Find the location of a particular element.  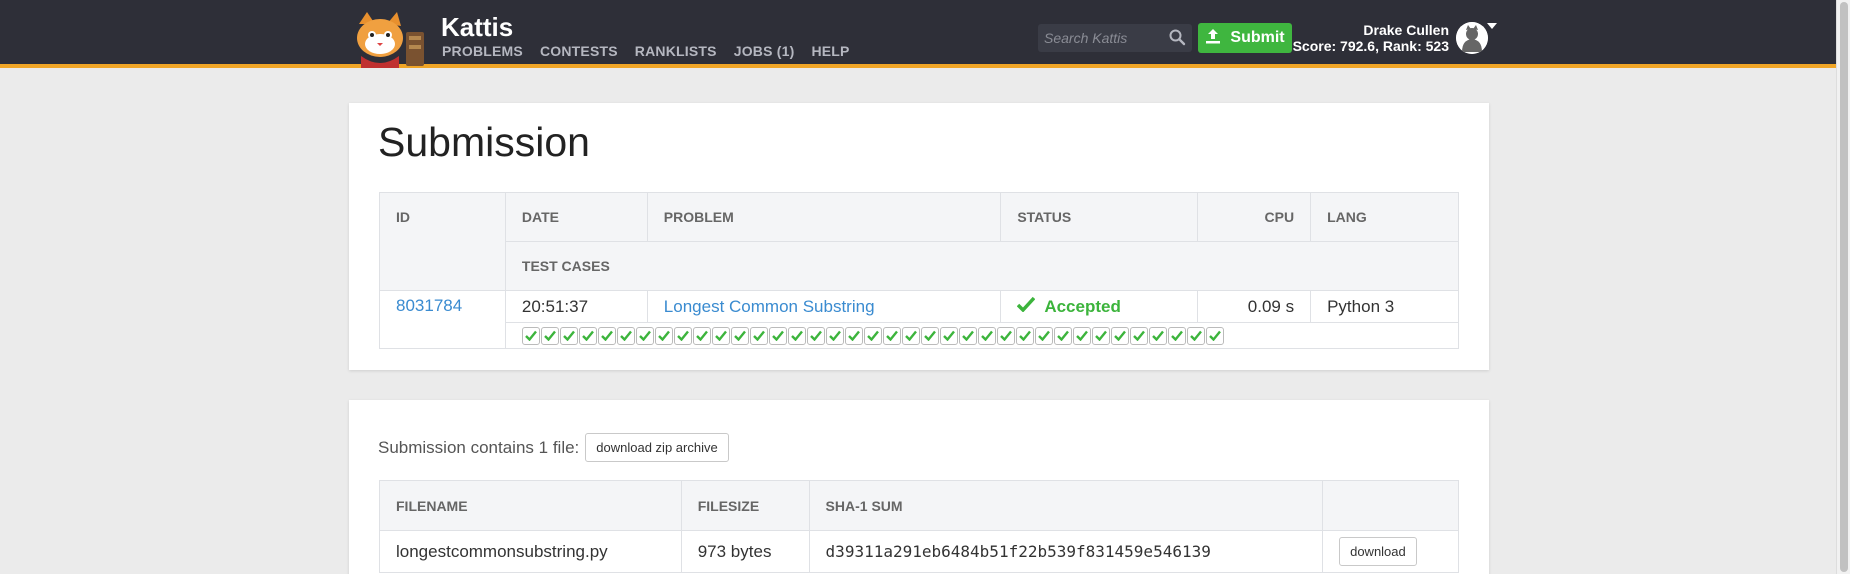

col-header-lang: LANG is located at coordinates (1384, 217).